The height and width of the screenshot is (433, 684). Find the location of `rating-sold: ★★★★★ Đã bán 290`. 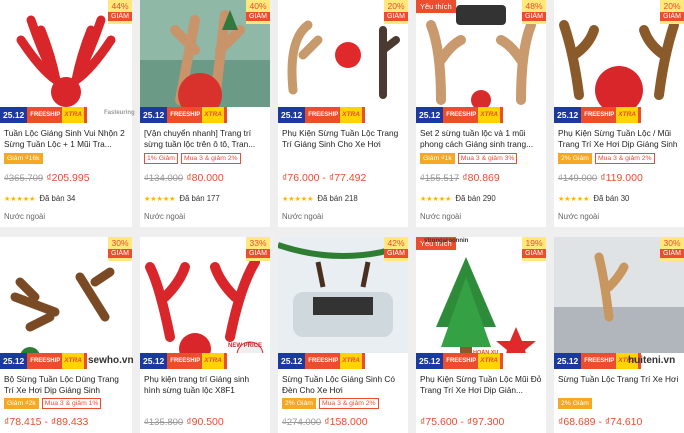

rating-sold: ★★★★★ Đã bán 290 is located at coordinates (458, 198).